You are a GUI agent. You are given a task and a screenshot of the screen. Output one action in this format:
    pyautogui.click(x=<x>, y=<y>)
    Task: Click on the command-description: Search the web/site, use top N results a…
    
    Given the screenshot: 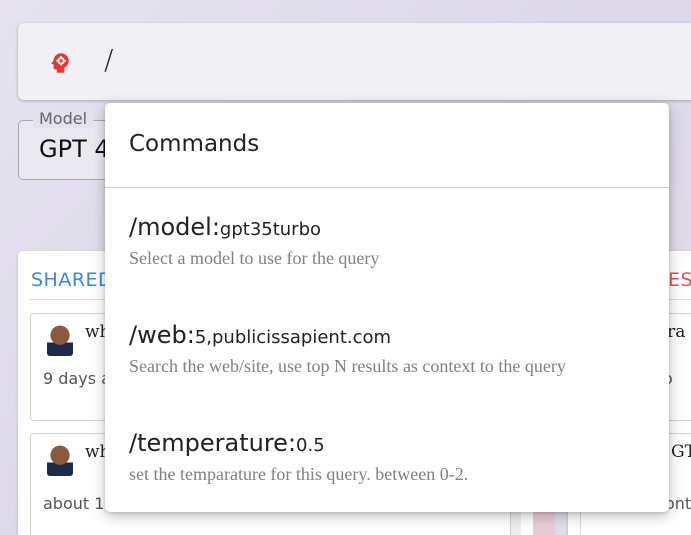 What is the action you would take?
    pyautogui.click(x=347, y=366)
    